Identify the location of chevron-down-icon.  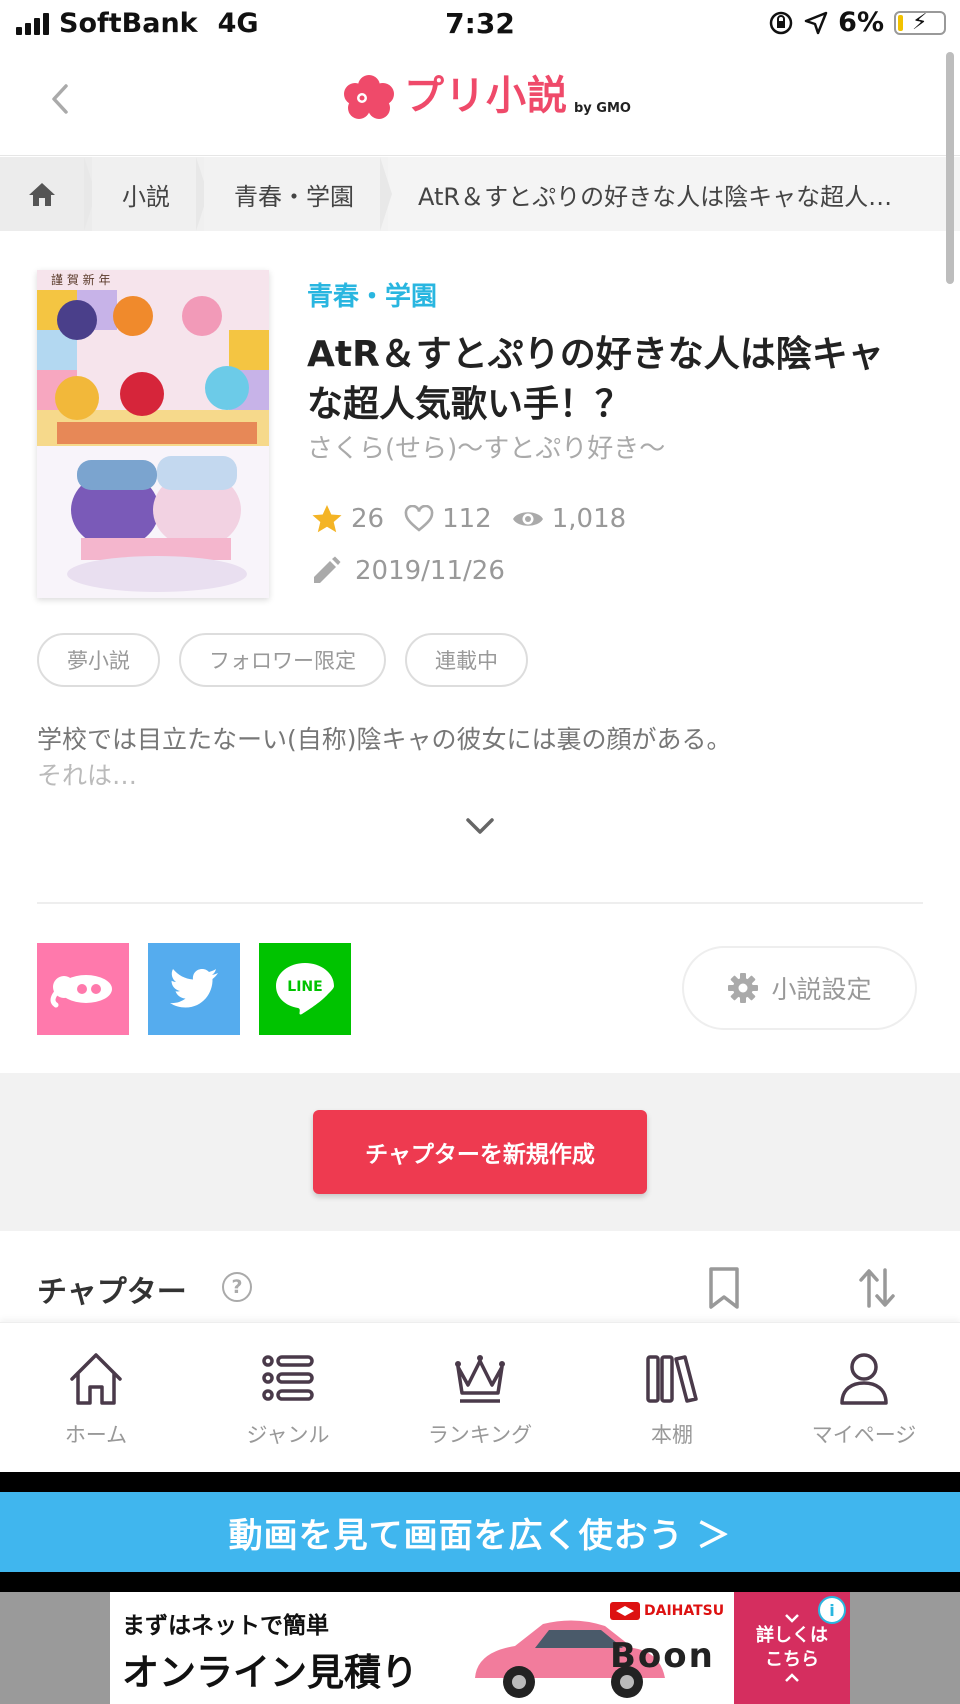
(792, 1618).